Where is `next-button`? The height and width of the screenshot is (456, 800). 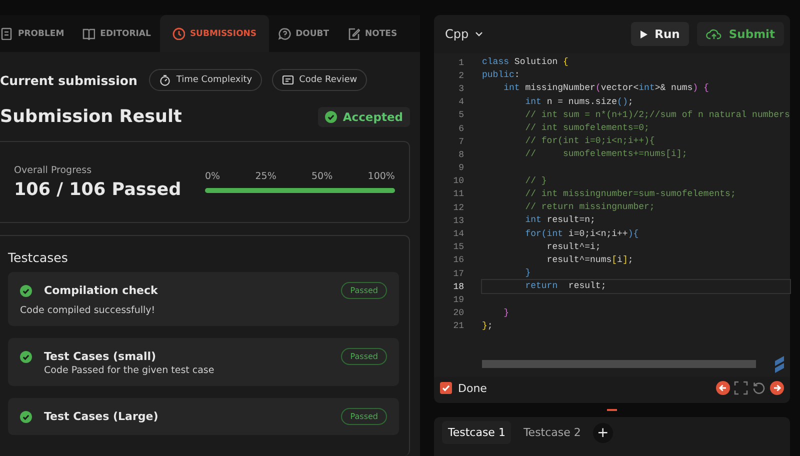 next-button is located at coordinates (777, 388).